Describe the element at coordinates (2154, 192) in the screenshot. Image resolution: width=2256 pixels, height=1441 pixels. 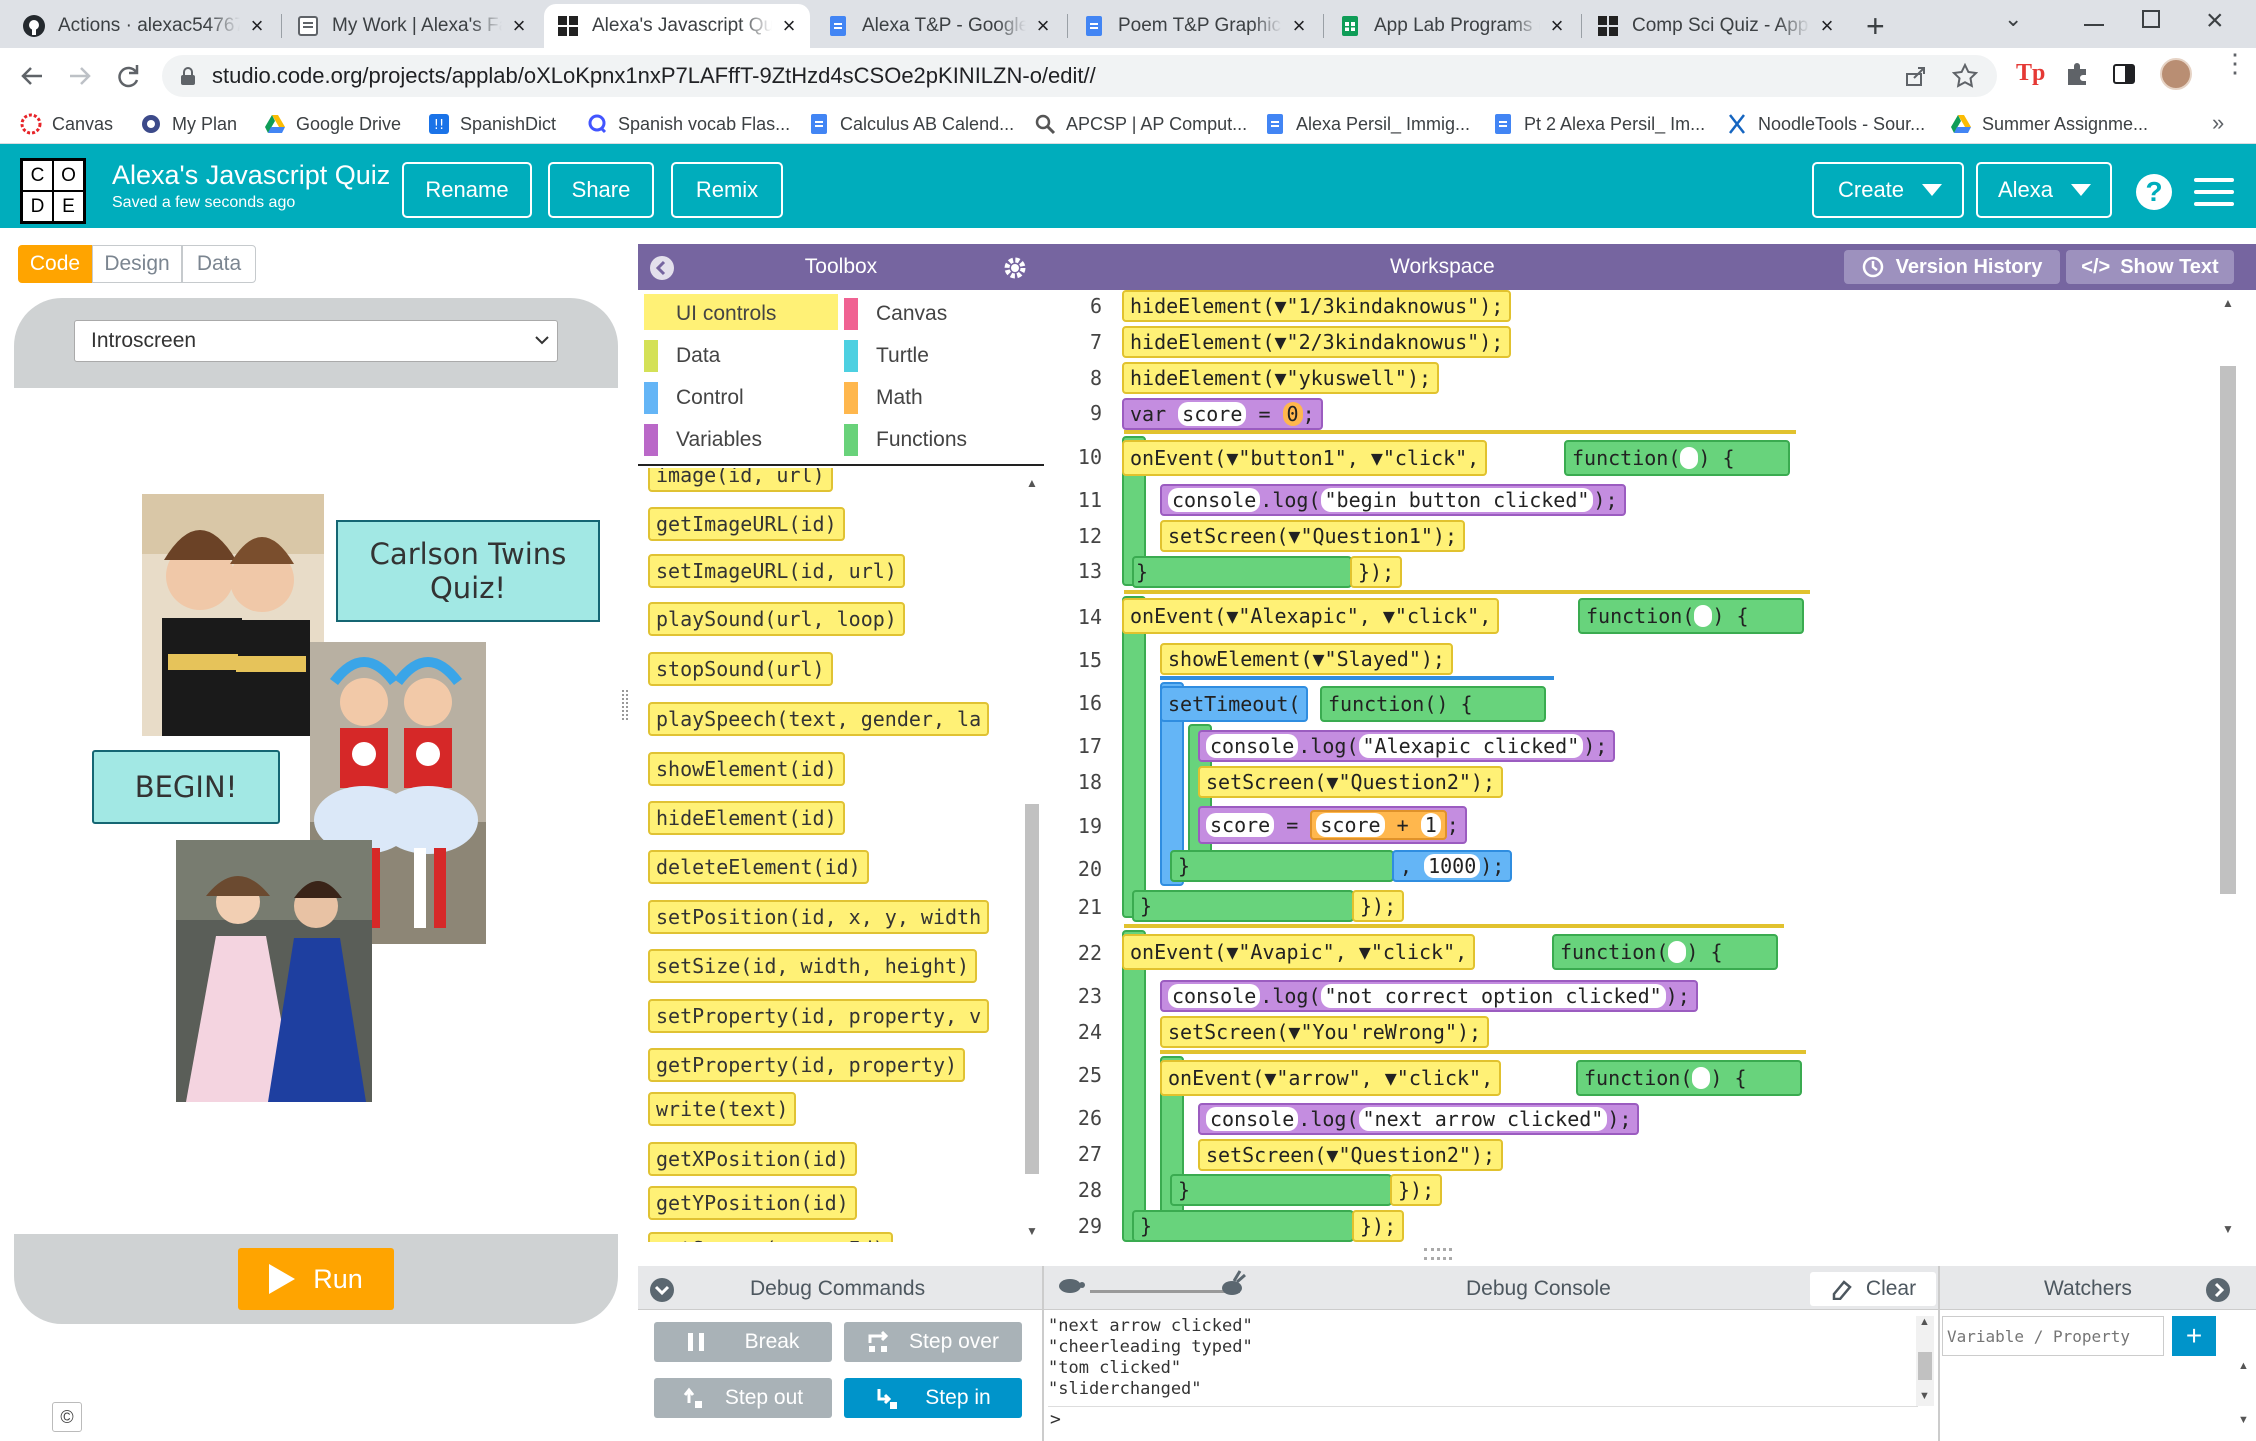
I see `help-icon: ?` at that location.